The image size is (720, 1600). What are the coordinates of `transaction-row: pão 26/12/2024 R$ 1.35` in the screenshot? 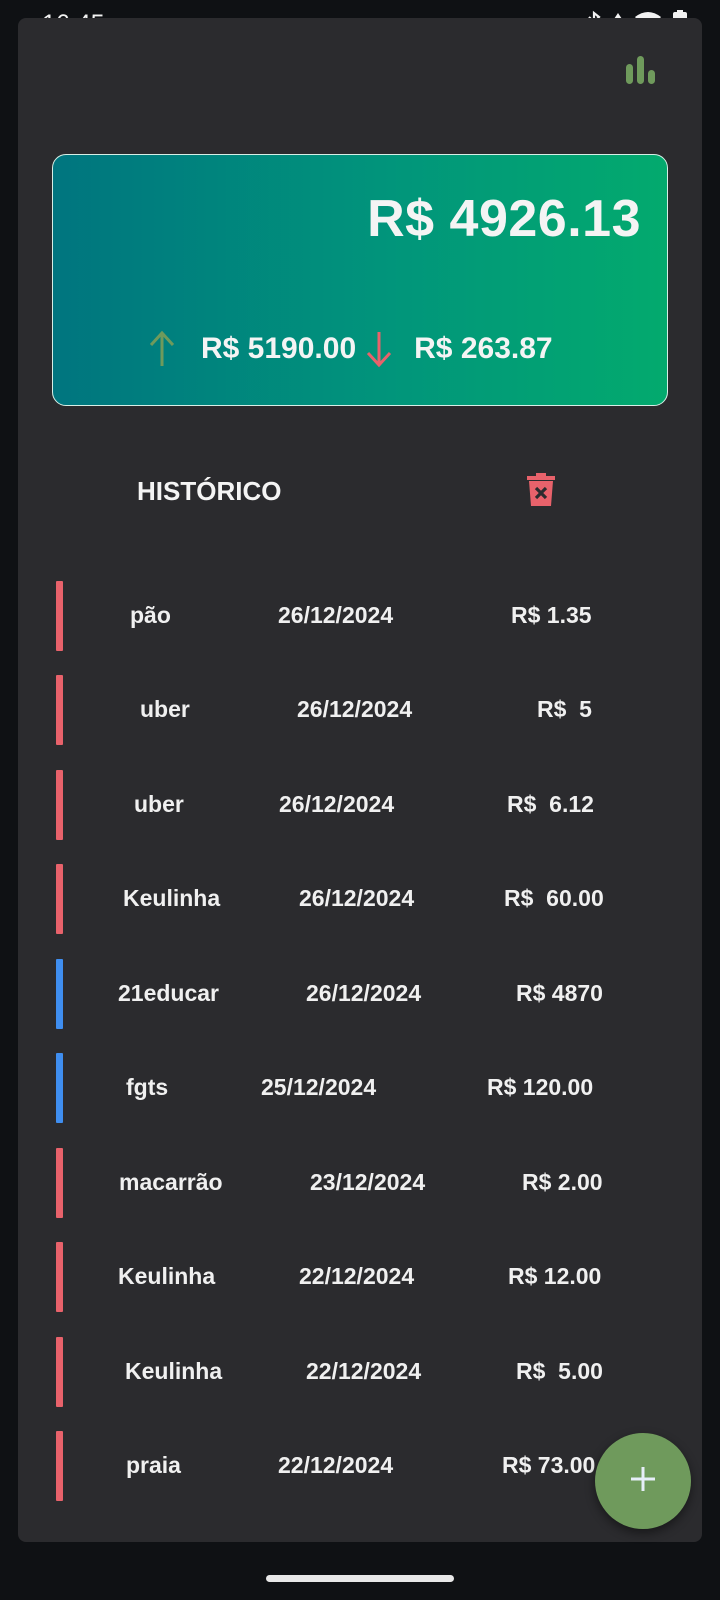 It's located at (356, 616).